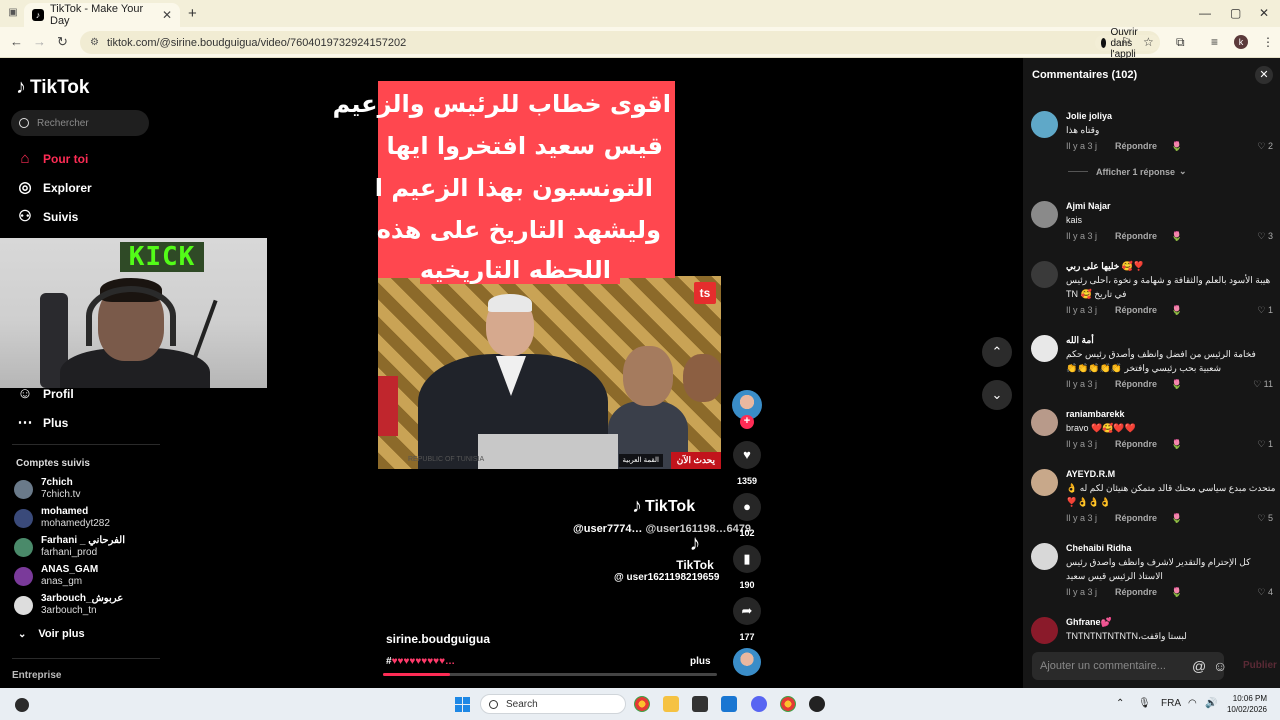 The image size is (1280, 720). What do you see at coordinates (1265, 236) in the screenshot?
I see `comment-like-button: ♡ 3` at bounding box center [1265, 236].